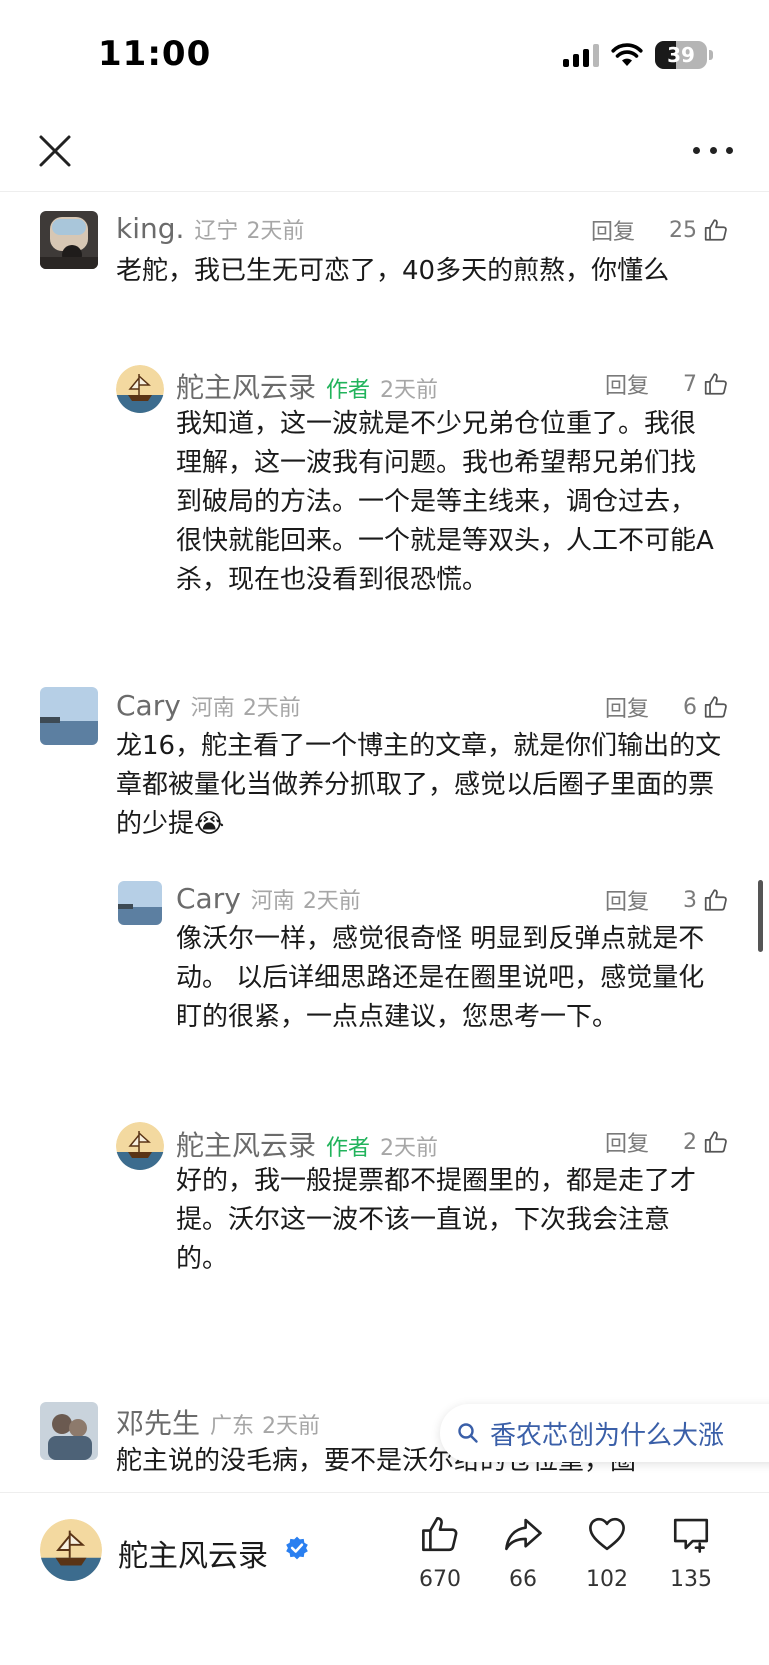 This screenshot has width=769, height=1665. Describe the element at coordinates (523, 1552) in the screenshot. I see `share-button: 66` at that location.